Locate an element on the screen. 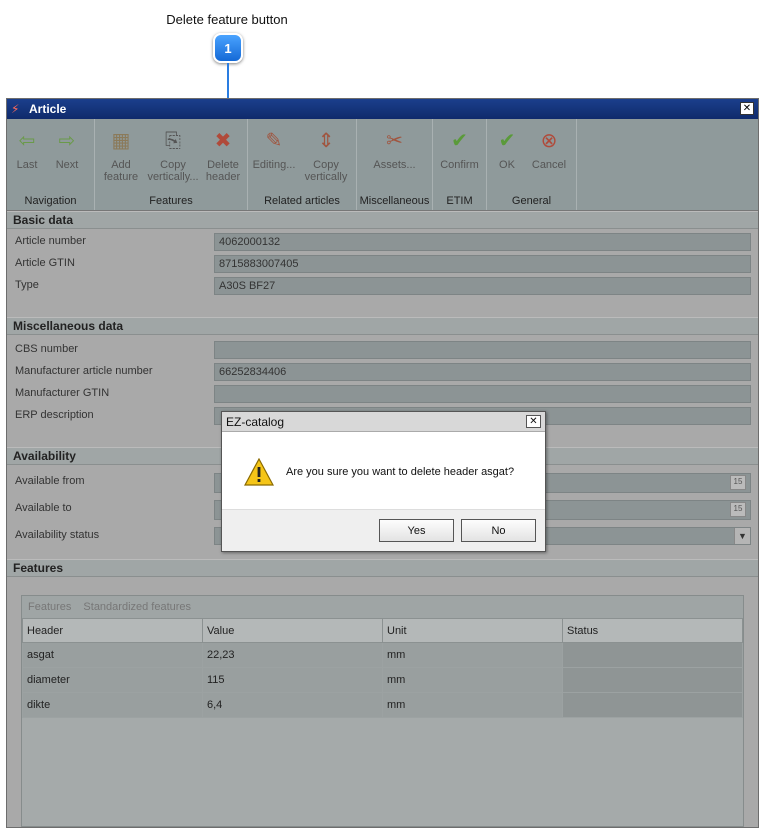  column-unit: Unit is located at coordinates (472, 630).